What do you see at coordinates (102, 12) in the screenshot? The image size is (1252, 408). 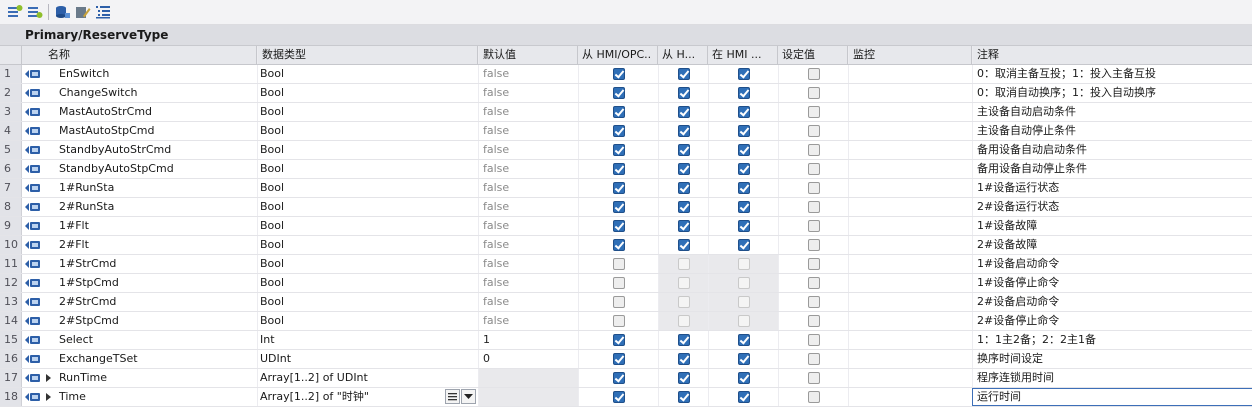 I see `list-view-button` at bounding box center [102, 12].